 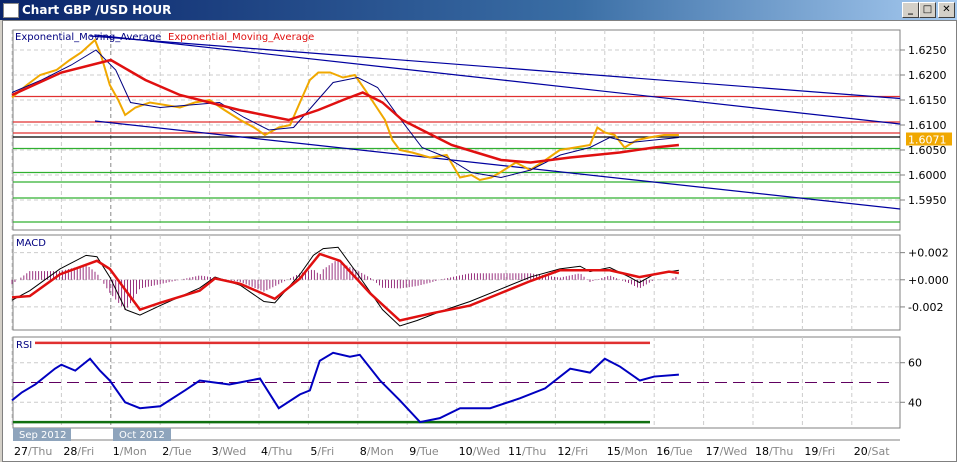 I want to click on y-tick-label: 1.6150, so click(x=927, y=100).